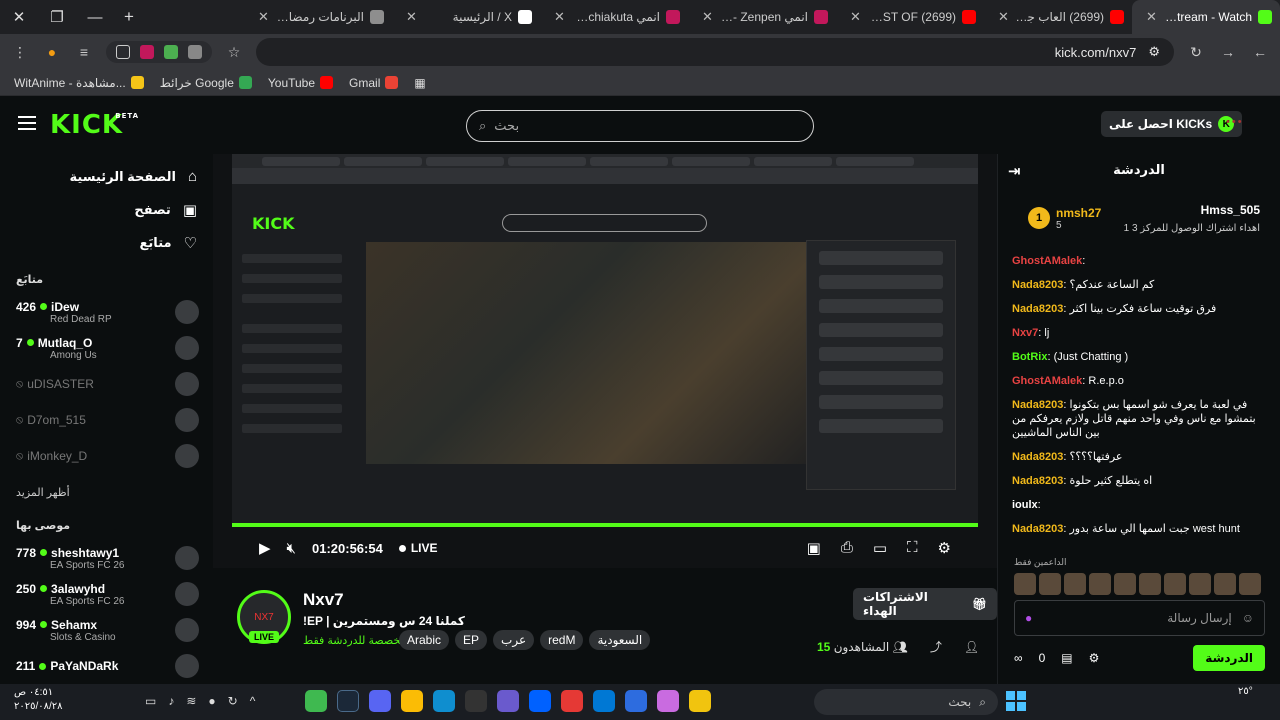 The width and height of the screenshot is (1280, 720). Describe the element at coordinates (234, 52) in the screenshot. I see `star-icon: ☆` at that location.